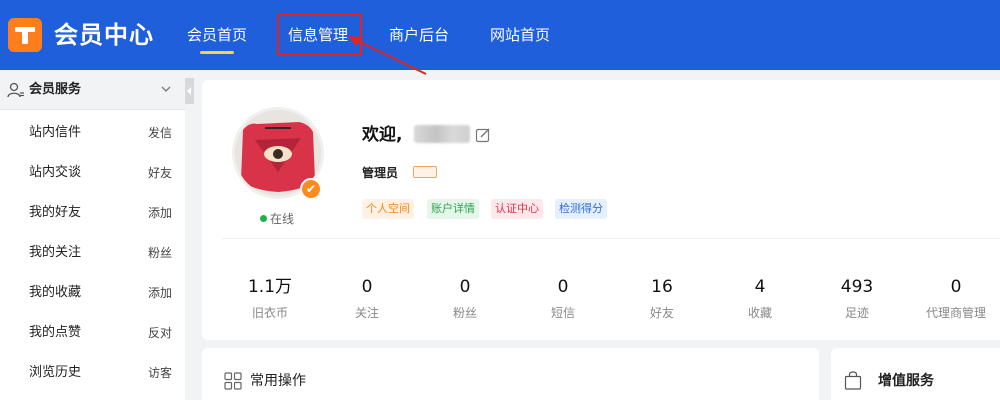 This screenshot has width=1000, height=400. What do you see at coordinates (562, 313) in the screenshot?
I see `stat-label: 短信` at bounding box center [562, 313].